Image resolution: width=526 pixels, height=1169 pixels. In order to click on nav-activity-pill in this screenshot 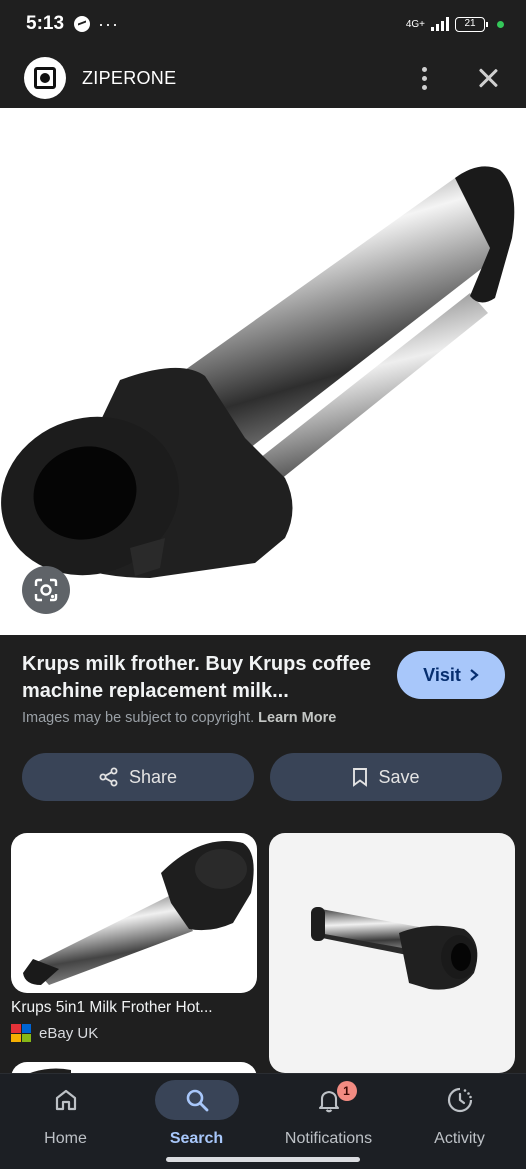, I will do `click(460, 1100)`.